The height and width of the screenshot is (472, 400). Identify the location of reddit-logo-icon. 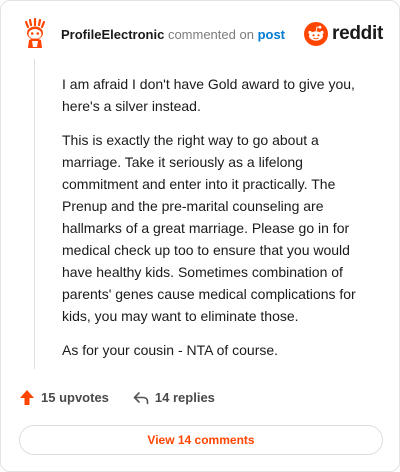
(316, 34).